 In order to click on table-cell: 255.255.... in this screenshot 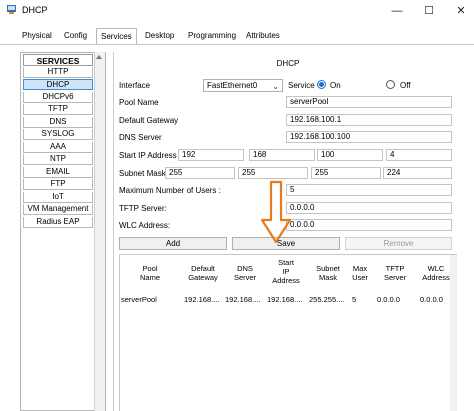, I will do `click(327, 299)`.